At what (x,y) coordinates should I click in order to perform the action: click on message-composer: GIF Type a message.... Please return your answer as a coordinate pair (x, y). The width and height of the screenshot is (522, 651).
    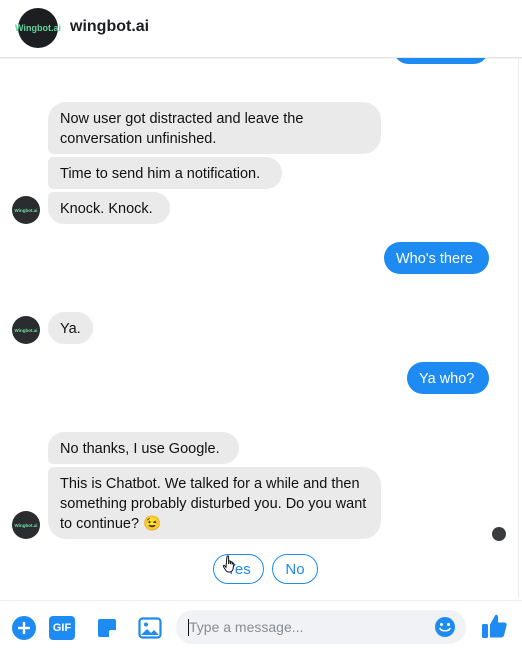
    Looking at the image, I should click on (261, 625).